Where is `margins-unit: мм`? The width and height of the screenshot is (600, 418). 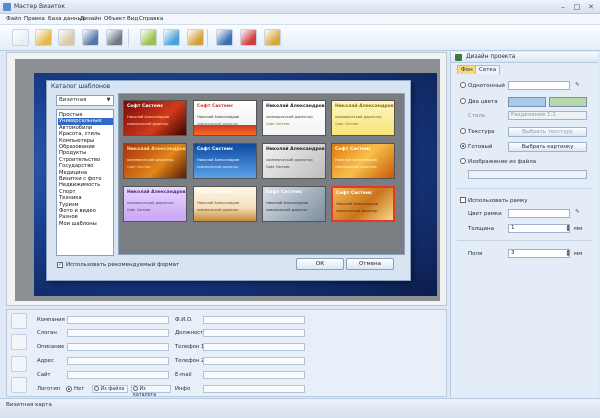
margins-unit: мм is located at coordinates (578, 254).